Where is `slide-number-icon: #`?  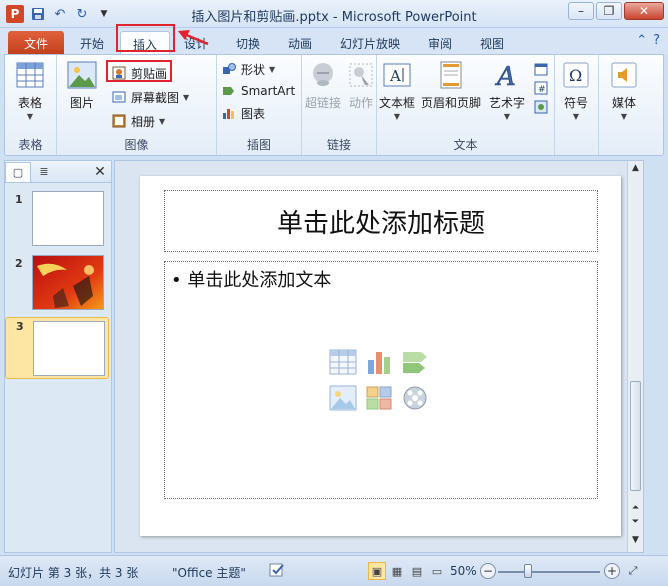 slide-number-icon: # is located at coordinates (541, 88).